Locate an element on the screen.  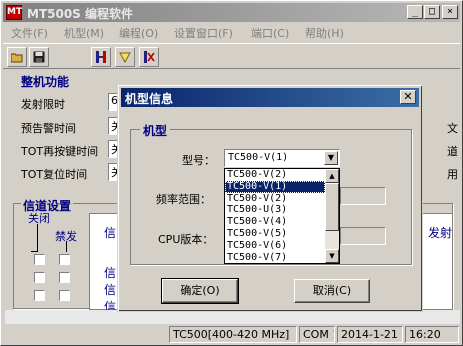
dropdown-option: TC500-V(7) is located at coordinates (275, 258).